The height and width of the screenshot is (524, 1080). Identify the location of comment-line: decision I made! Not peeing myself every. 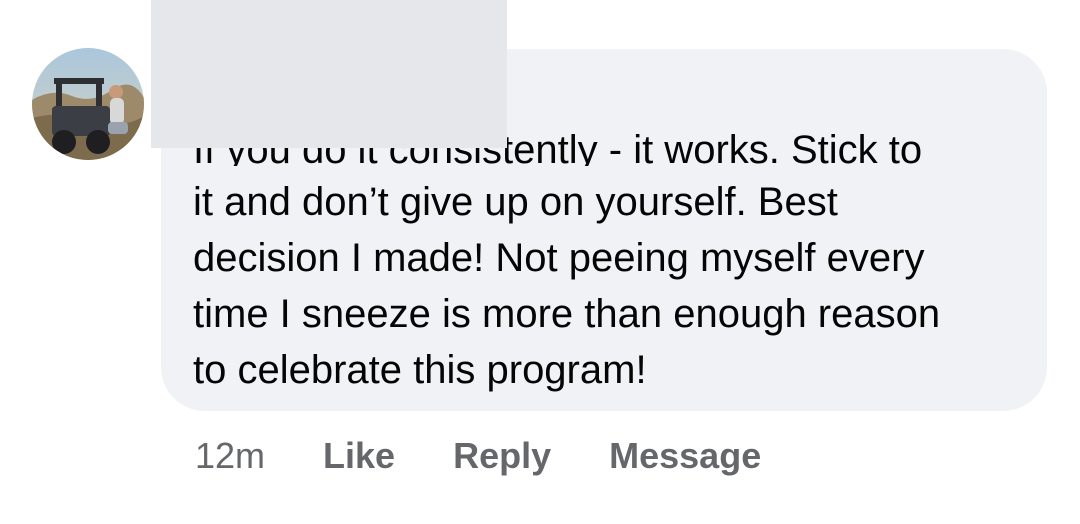
(559, 258).